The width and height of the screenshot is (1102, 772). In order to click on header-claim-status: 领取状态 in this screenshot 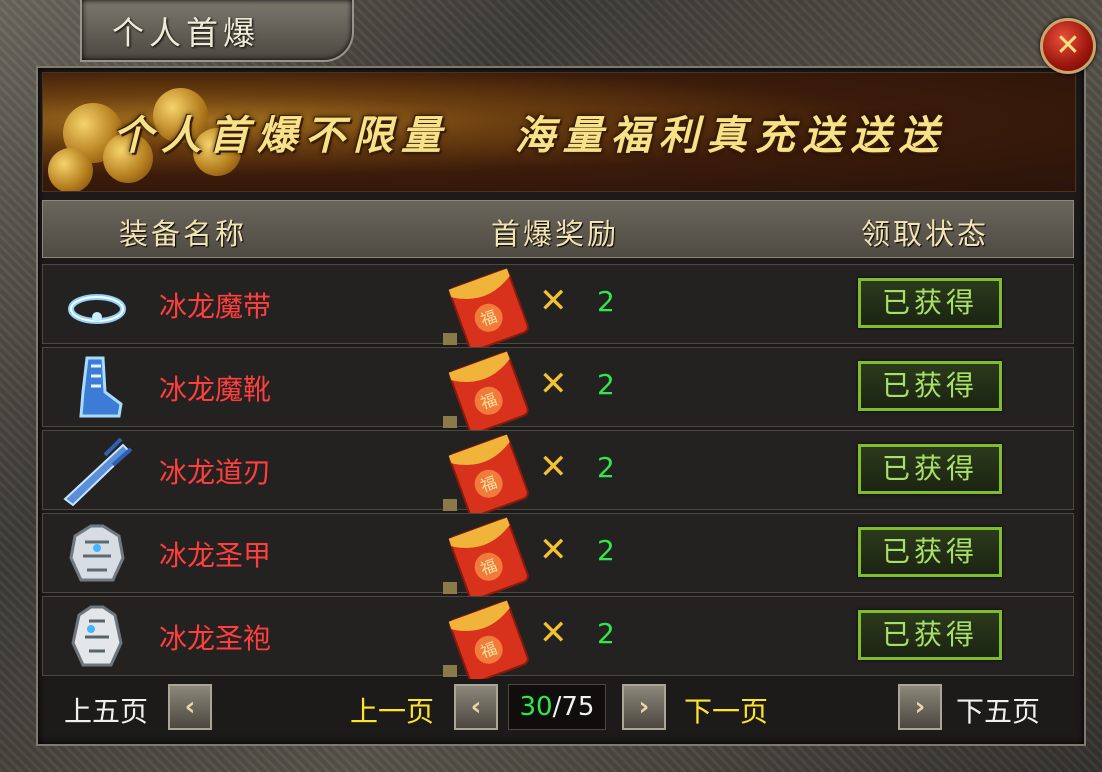, I will do `click(925, 234)`.